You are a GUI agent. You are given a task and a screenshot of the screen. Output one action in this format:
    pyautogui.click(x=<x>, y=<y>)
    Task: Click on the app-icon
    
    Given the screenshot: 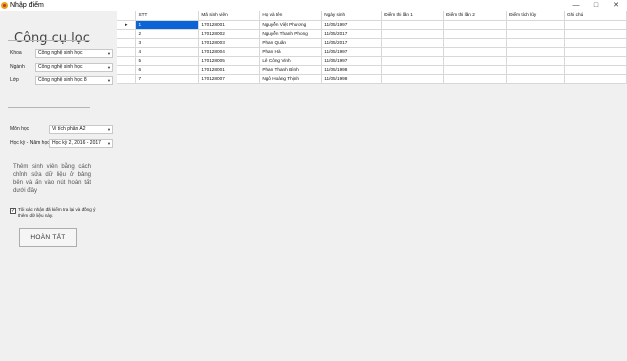 What is the action you would take?
    pyautogui.click(x=4, y=5)
    